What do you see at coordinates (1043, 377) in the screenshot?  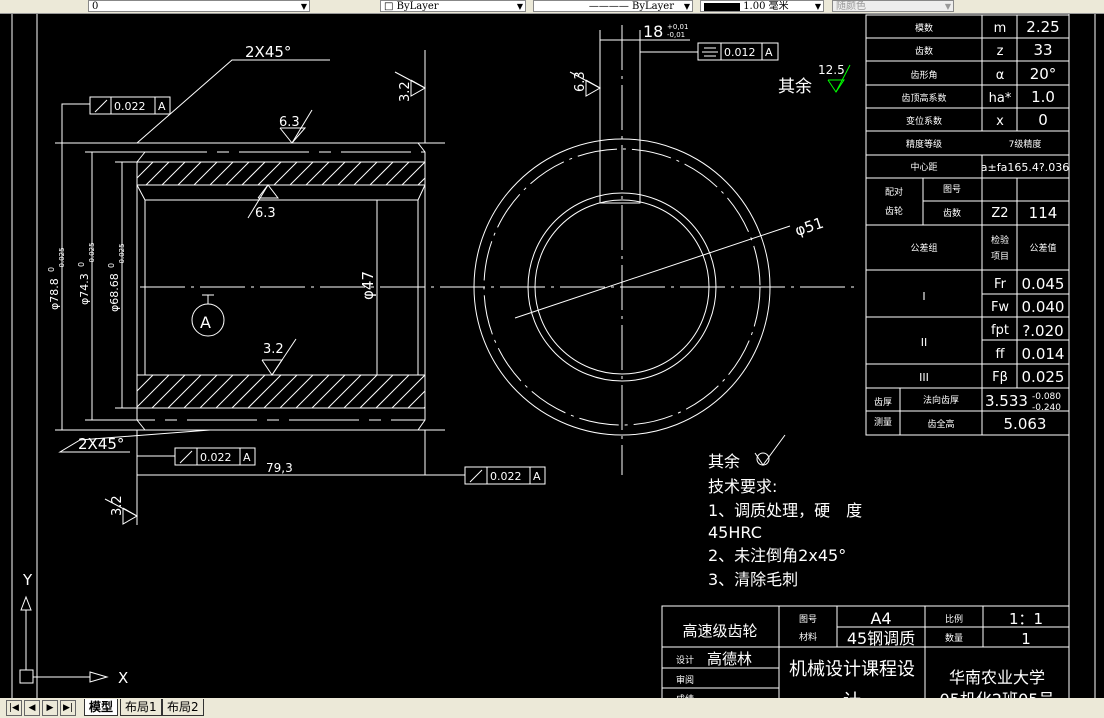 I see `svg-text: 0.025` at bounding box center [1043, 377].